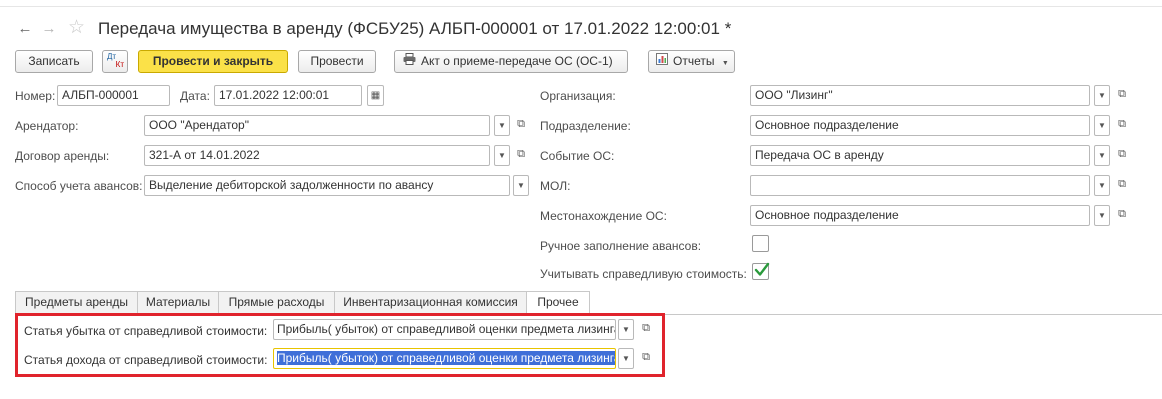 The height and width of the screenshot is (399, 1162). Describe the element at coordinates (79, 186) in the screenshot. I see `advance-method-label: Способ учета авансов:` at that location.